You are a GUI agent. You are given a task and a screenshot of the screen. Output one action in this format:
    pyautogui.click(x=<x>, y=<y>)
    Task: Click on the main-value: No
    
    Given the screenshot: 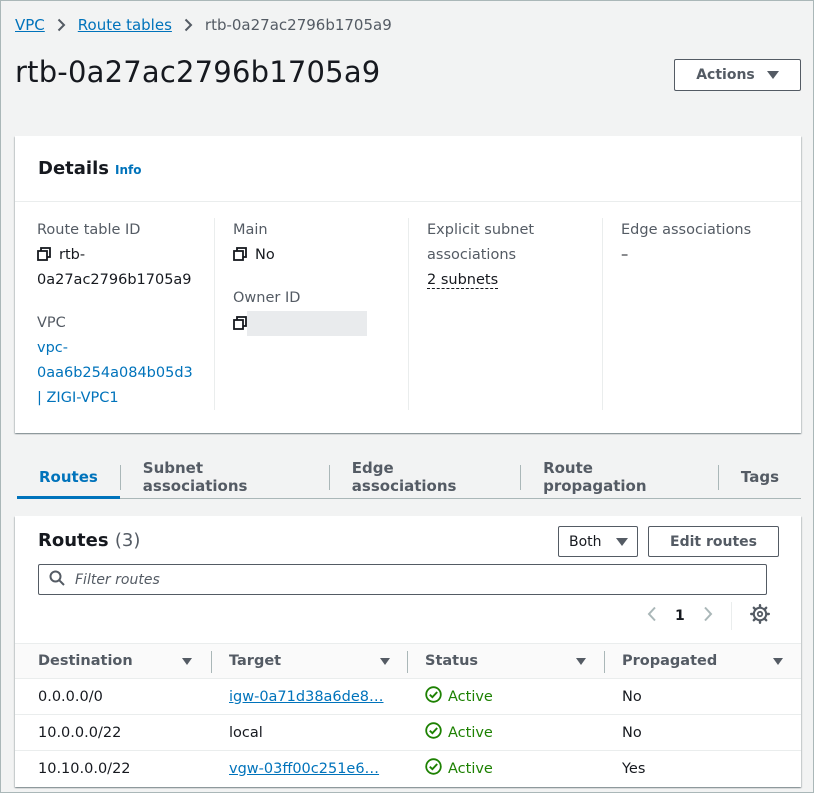 What is the action you would take?
    pyautogui.click(x=265, y=255)
    